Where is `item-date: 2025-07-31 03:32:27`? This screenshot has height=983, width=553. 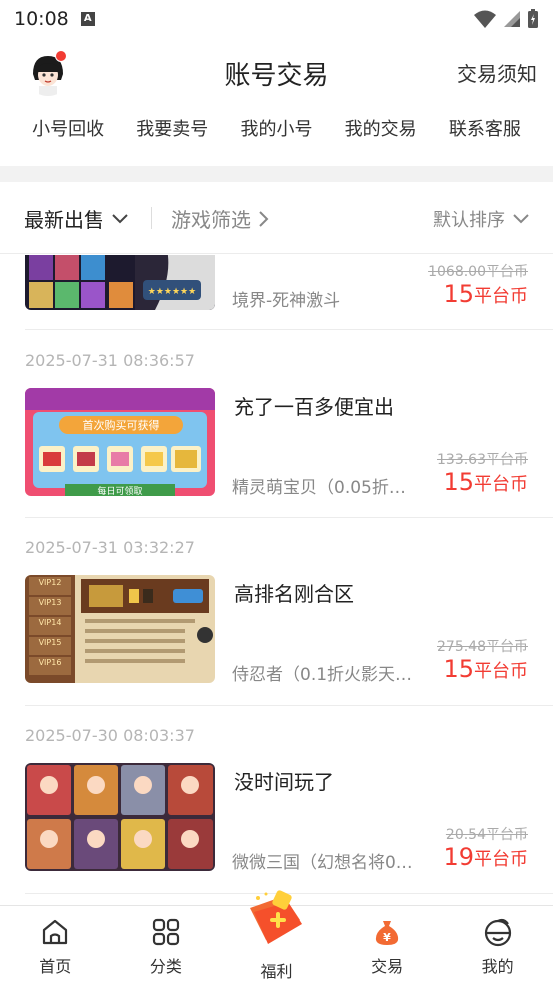
item-date: 2025-07-31 03:32:27 is located at coordinates (110, 547).